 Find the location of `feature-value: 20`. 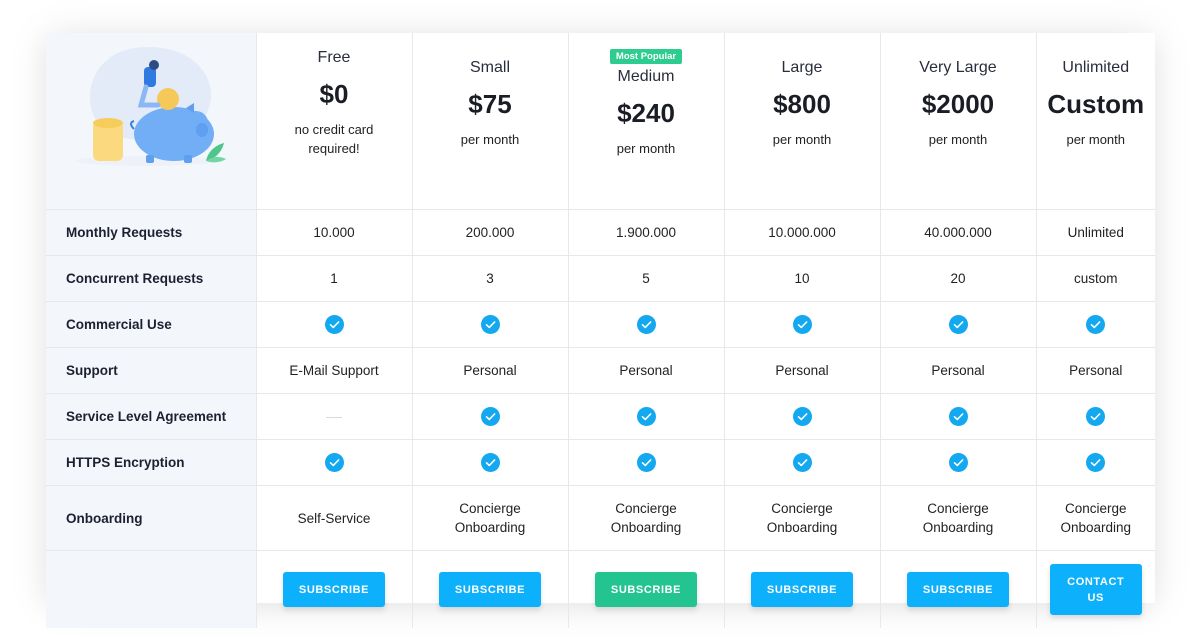

feature-value: 20 is located at coordinates (958, 278).